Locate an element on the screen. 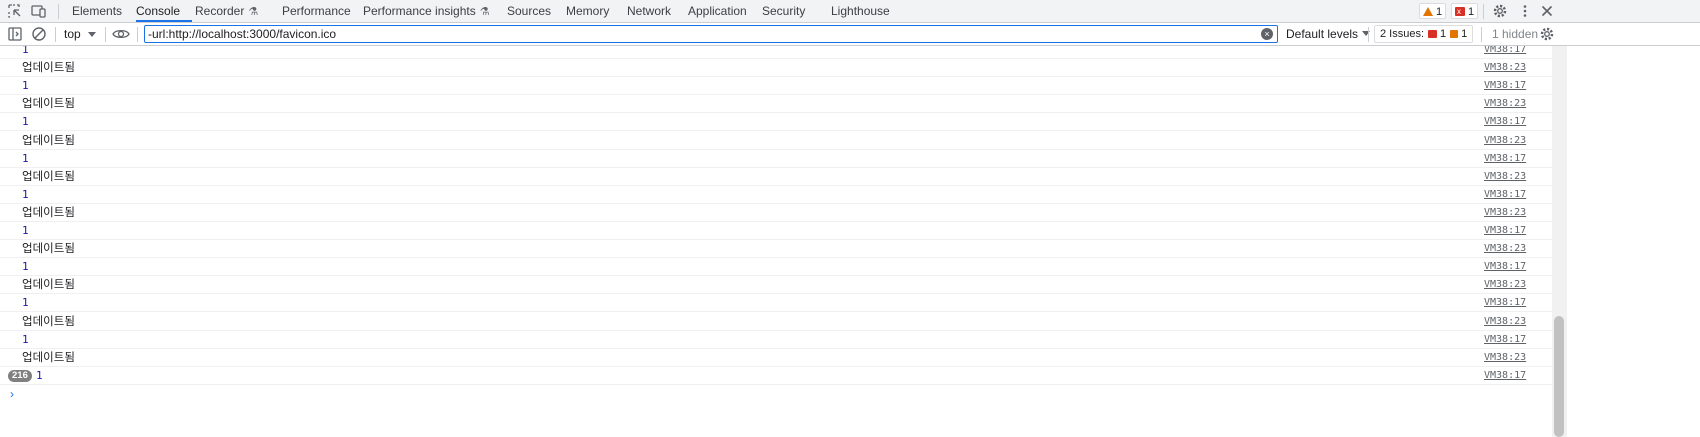 This screenshot has width=1700, height=437. repeat-count-badge: 216 is located at coordinates (20, 376).